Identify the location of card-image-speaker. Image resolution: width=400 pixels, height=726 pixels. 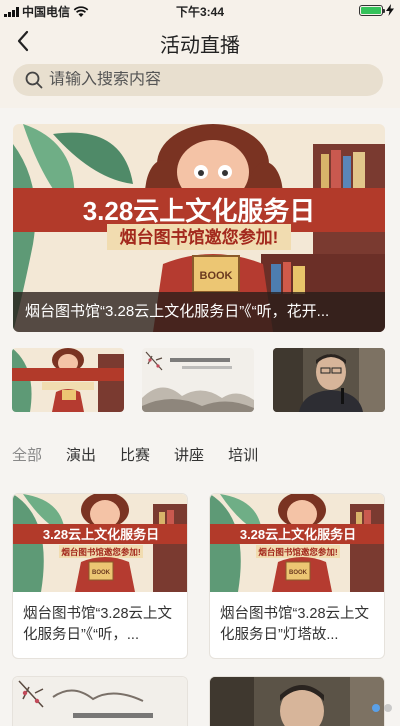
(297, 701).